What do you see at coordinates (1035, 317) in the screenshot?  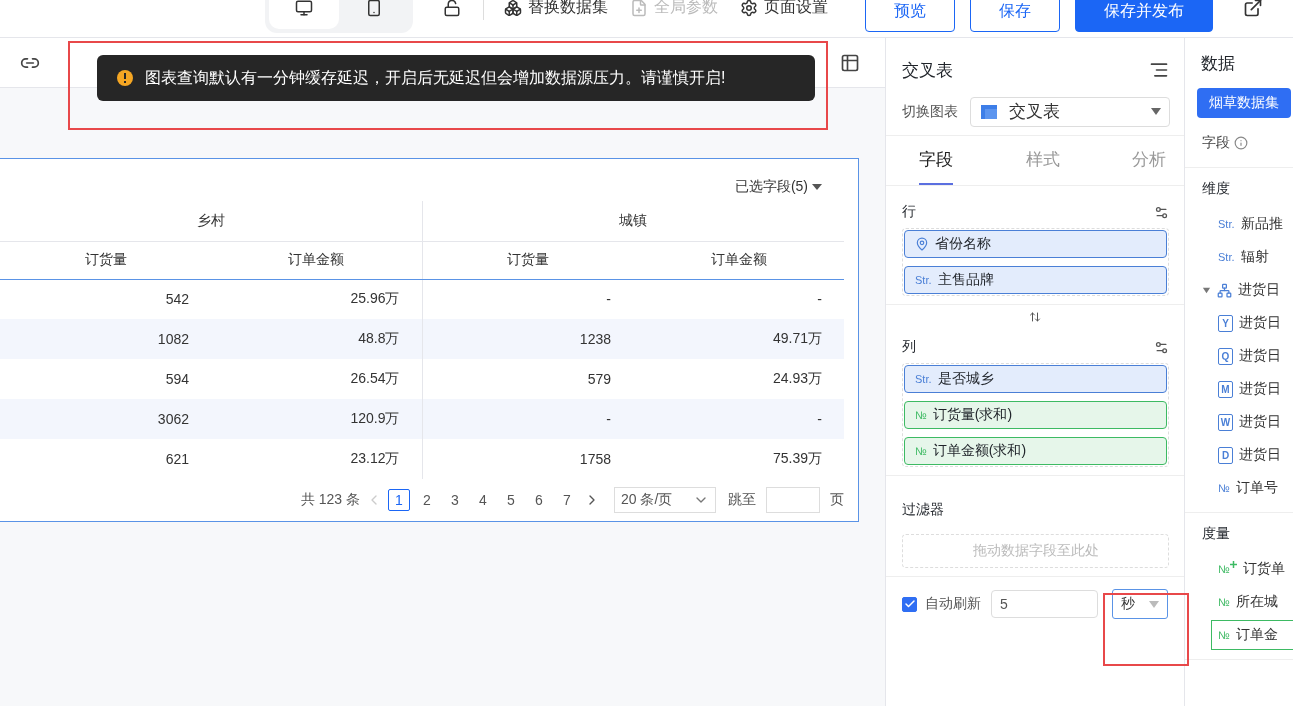 I see `swap-icon` at bounding box center [1035, 317].